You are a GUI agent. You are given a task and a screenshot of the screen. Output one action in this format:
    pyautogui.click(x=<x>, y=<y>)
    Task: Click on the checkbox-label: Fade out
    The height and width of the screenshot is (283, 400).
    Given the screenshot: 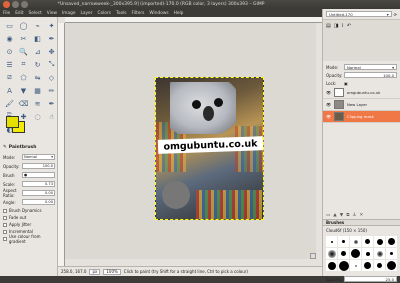 What is the action you would take?
    pyautogui.click(x=18, y=217)
    